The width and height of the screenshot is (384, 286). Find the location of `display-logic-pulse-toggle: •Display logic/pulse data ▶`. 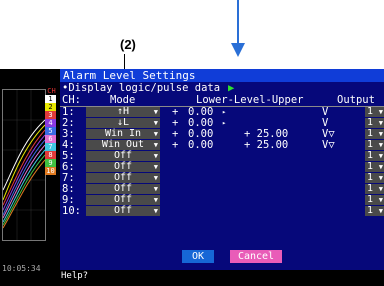

display-logic-pulse-toggle: •Display logic/pulse data ▶ is located at coordinates (222, 88).